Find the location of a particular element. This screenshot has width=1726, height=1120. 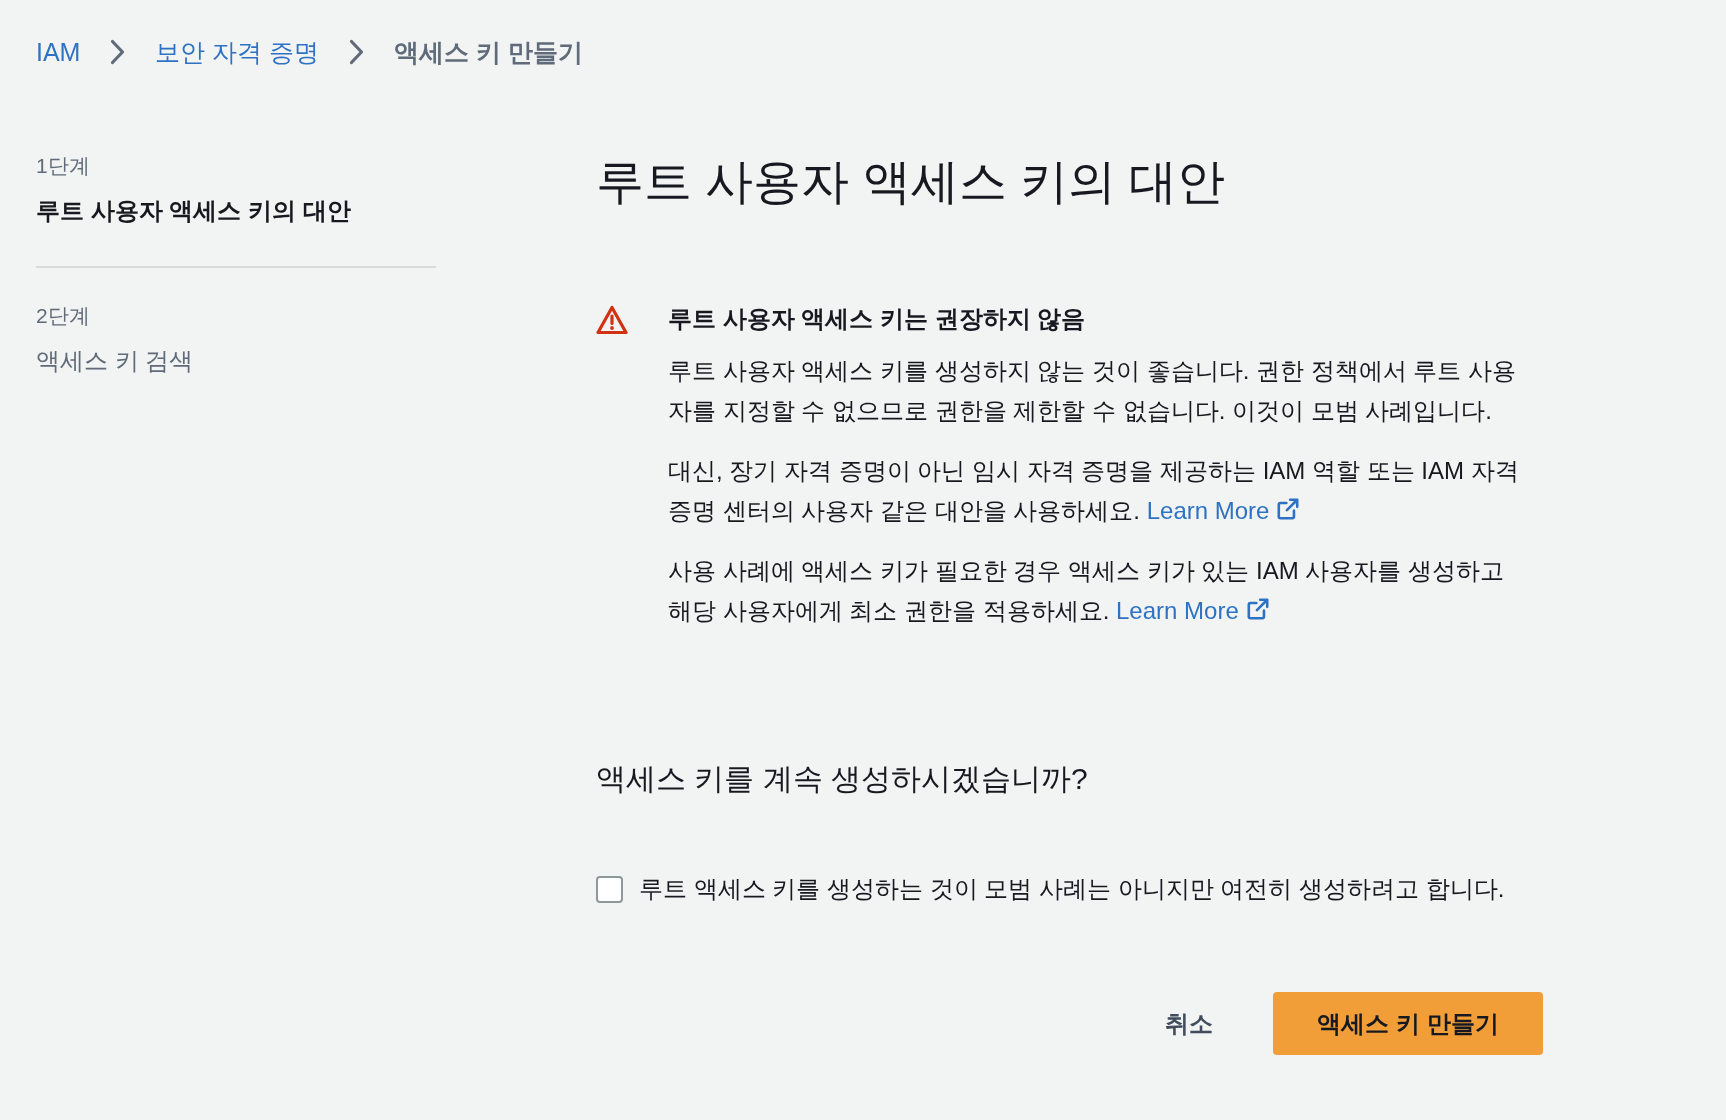

step-title: 루트 사용자 액세스 키의 대안 is located at coordinates (236, 211).